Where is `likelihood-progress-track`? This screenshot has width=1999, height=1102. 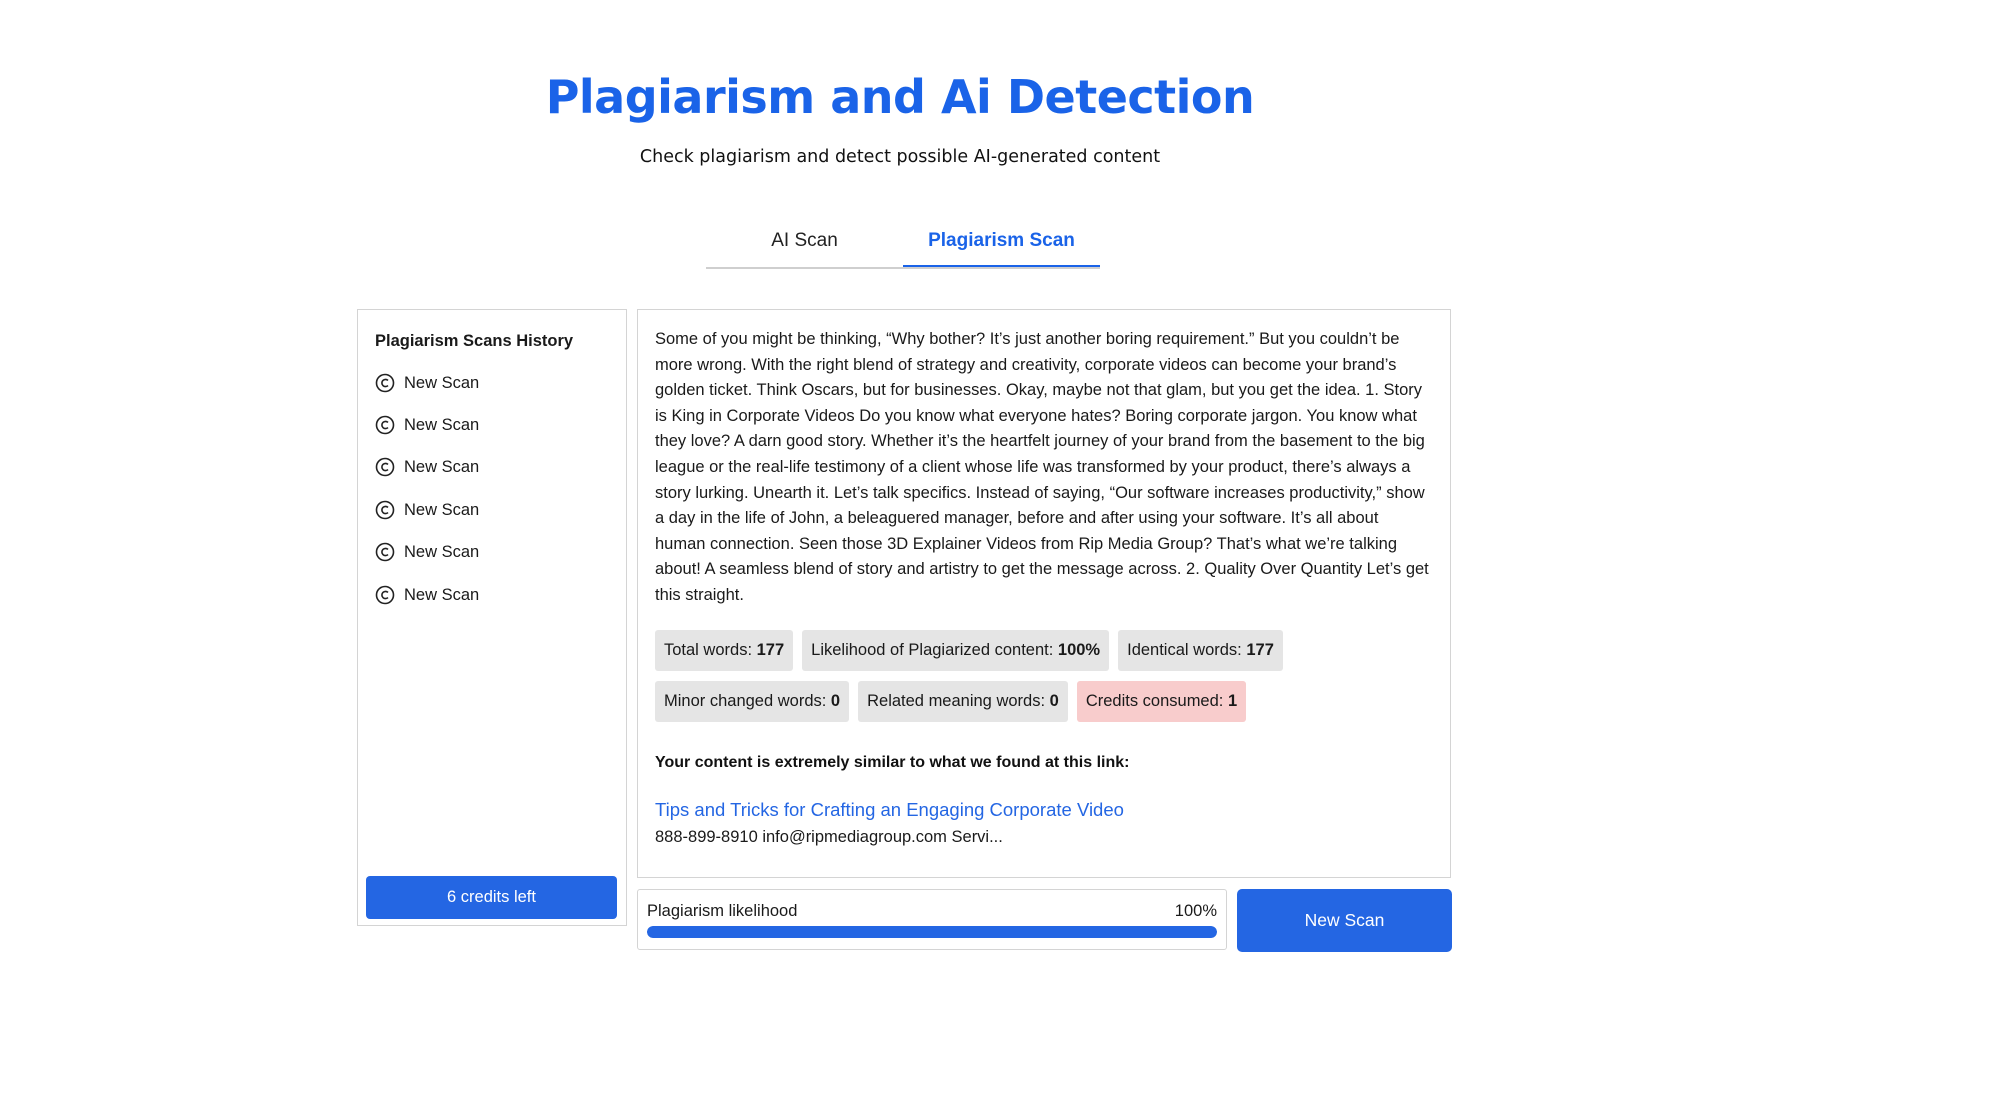
likelihood-progress-track is located at coordinates (932, 932).